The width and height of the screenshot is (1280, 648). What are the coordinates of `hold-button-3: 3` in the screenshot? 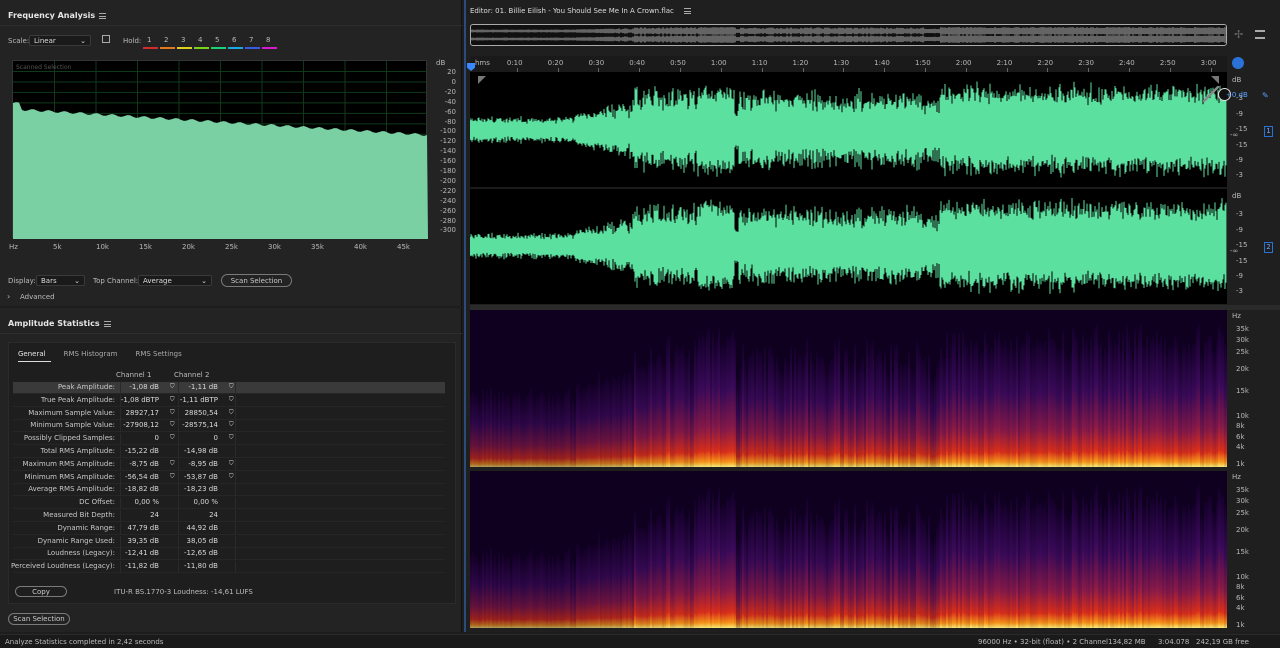 It's located at (183, 40).